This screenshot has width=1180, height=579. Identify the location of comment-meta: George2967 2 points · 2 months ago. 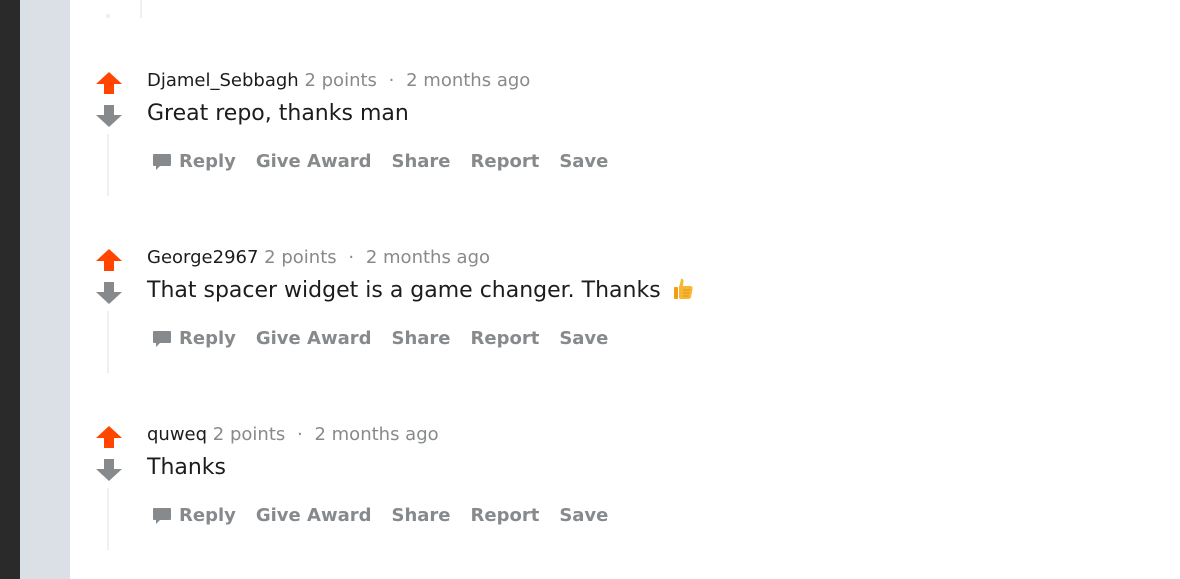
(318, 257).